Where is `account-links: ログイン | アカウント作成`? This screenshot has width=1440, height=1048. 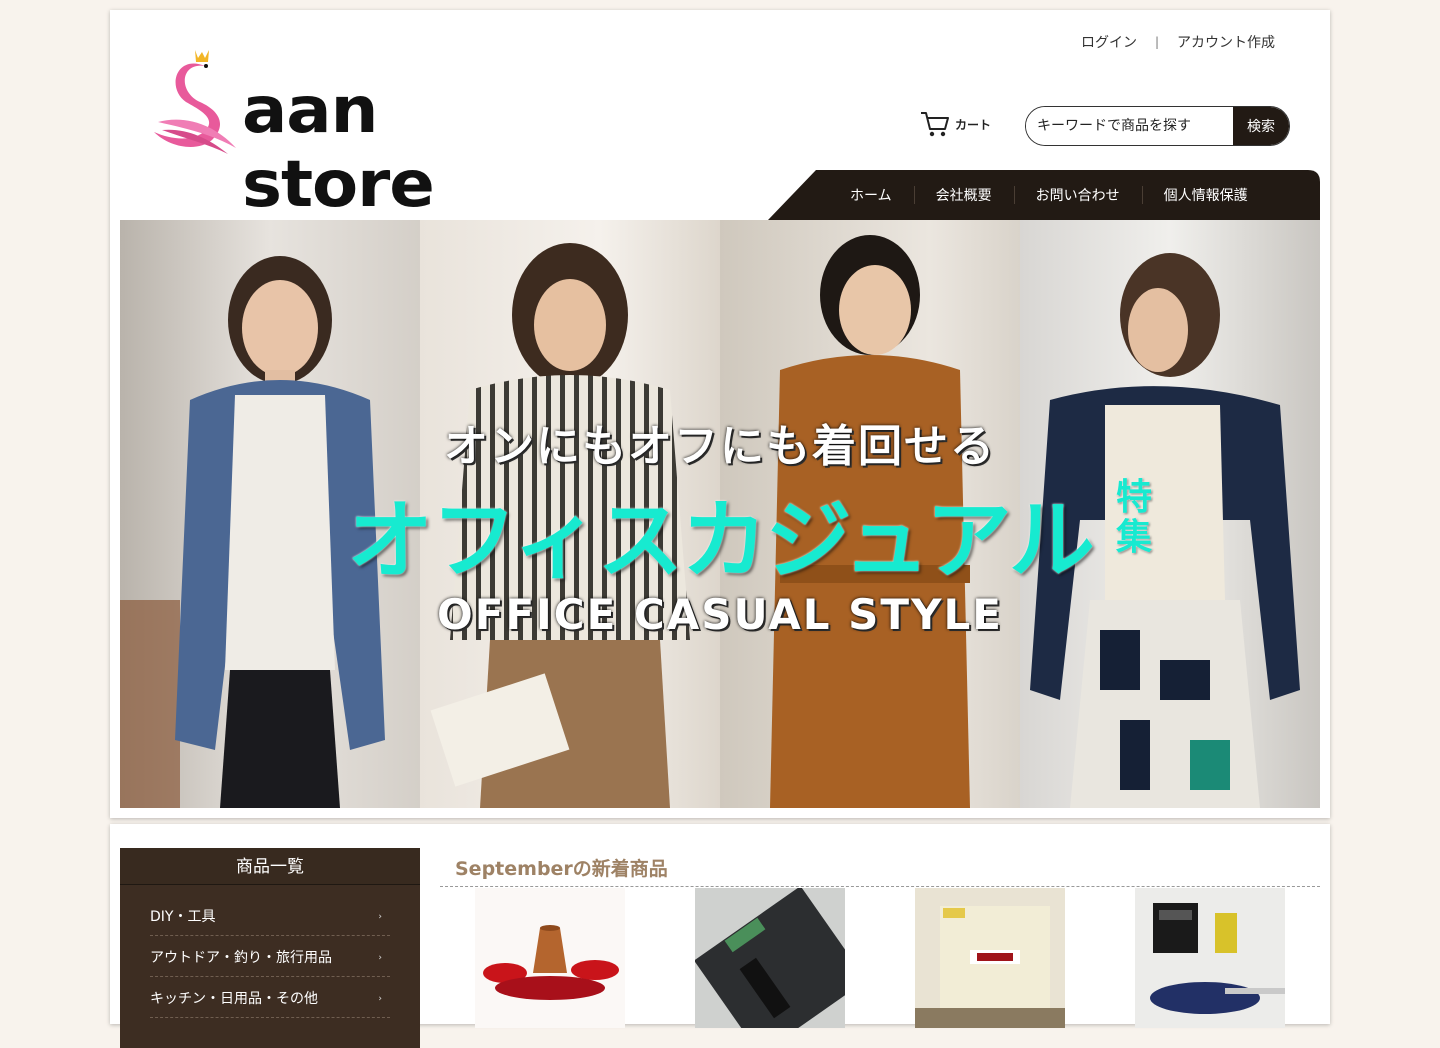
account-links: ログイン | アカウント作成 is located at coordinates (1178, 42).